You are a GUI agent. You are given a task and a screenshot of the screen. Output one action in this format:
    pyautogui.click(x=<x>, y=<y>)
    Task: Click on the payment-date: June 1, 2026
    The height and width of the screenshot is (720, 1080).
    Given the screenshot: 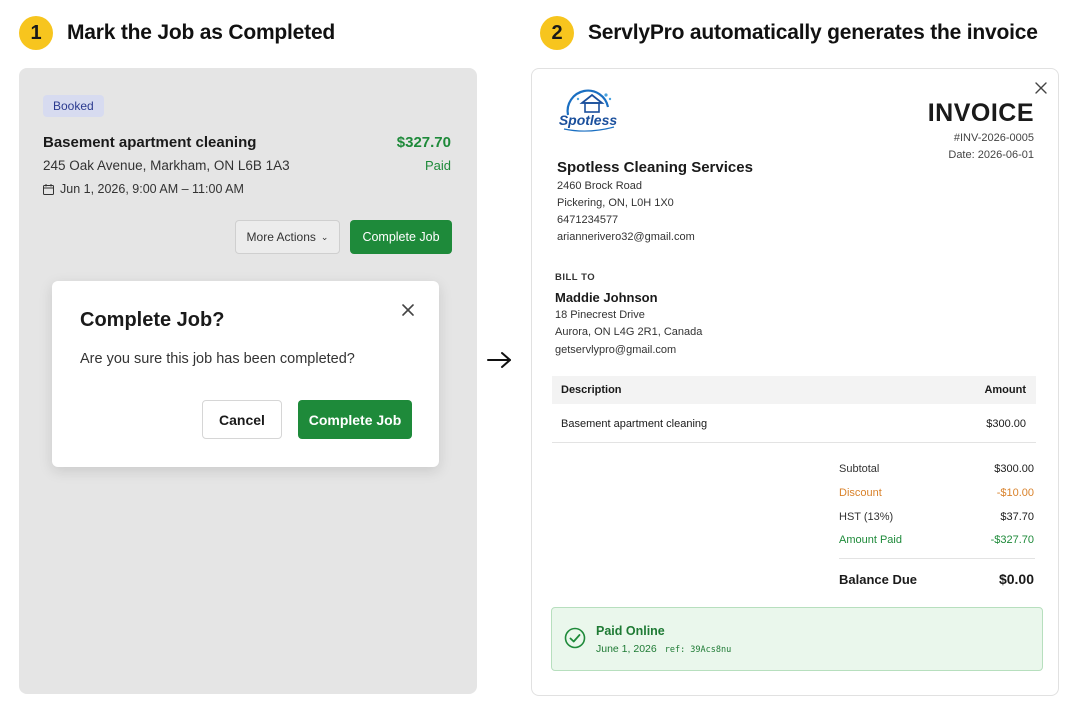 What is the action you would take?
    pyautogui.click(x=626, y=649)
    